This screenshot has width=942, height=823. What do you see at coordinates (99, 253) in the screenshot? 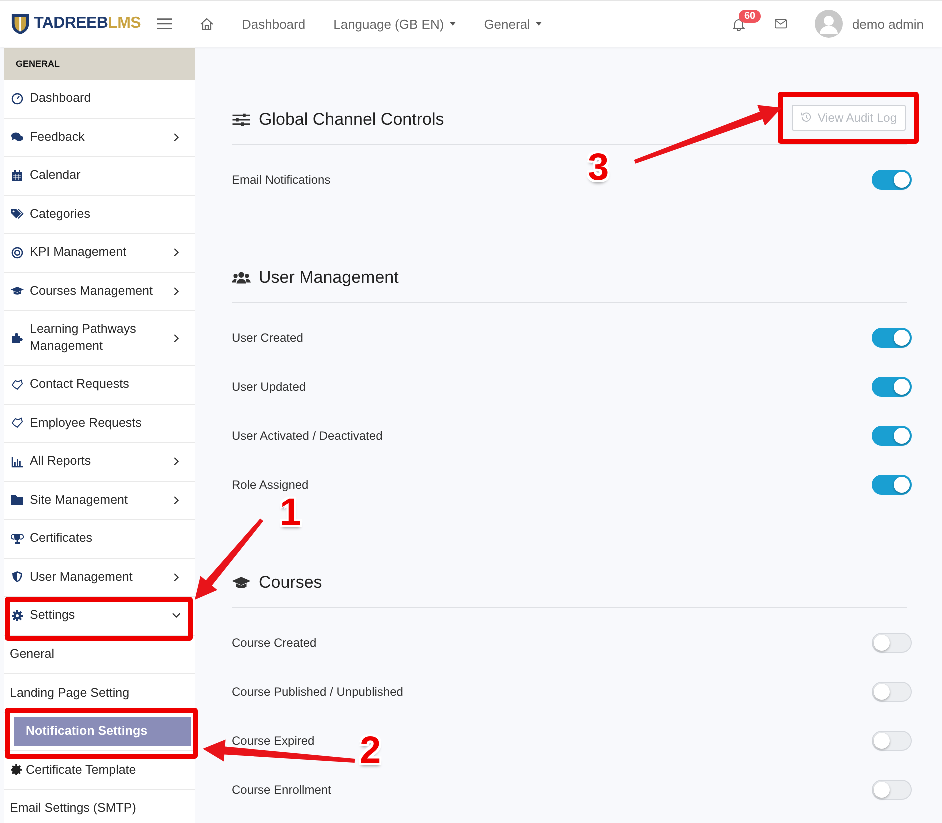
I see `sidebar-item: KPI Management` at bounding box center [99, 253].